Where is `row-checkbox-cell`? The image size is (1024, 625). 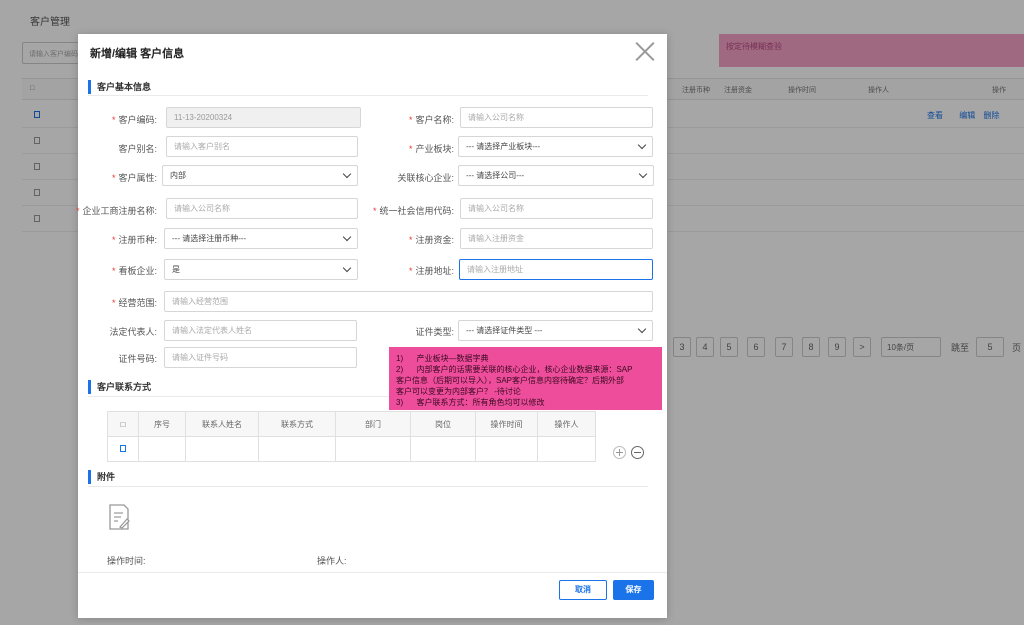 row-checkbox-cell is located at coordinates (123, 449).